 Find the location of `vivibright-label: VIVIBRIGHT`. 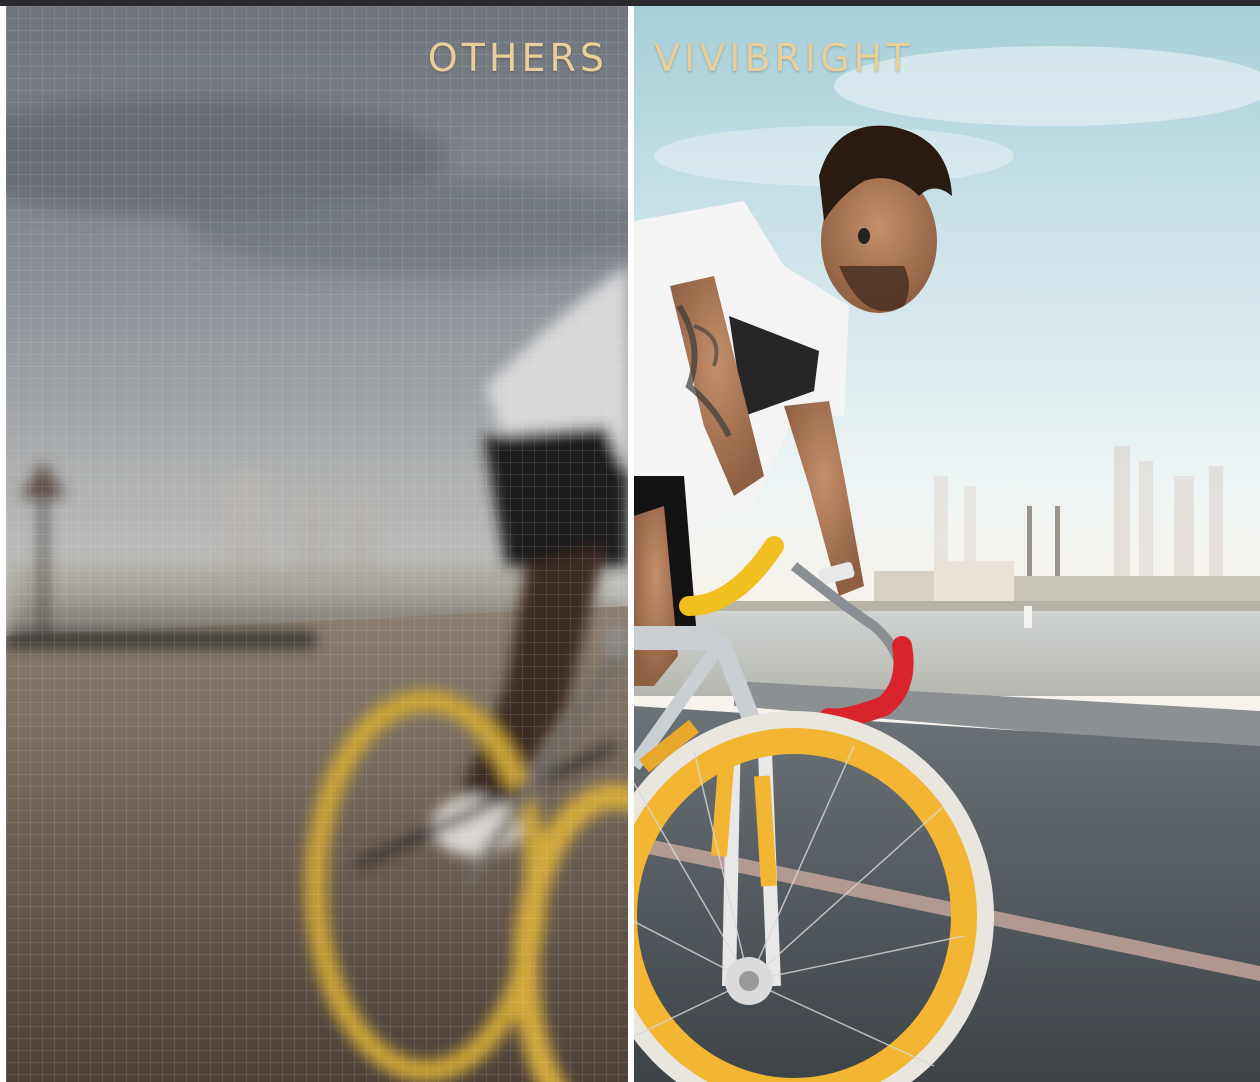

vivibright-label: VIVIBRIGHT is located at coordinates (784, 58).